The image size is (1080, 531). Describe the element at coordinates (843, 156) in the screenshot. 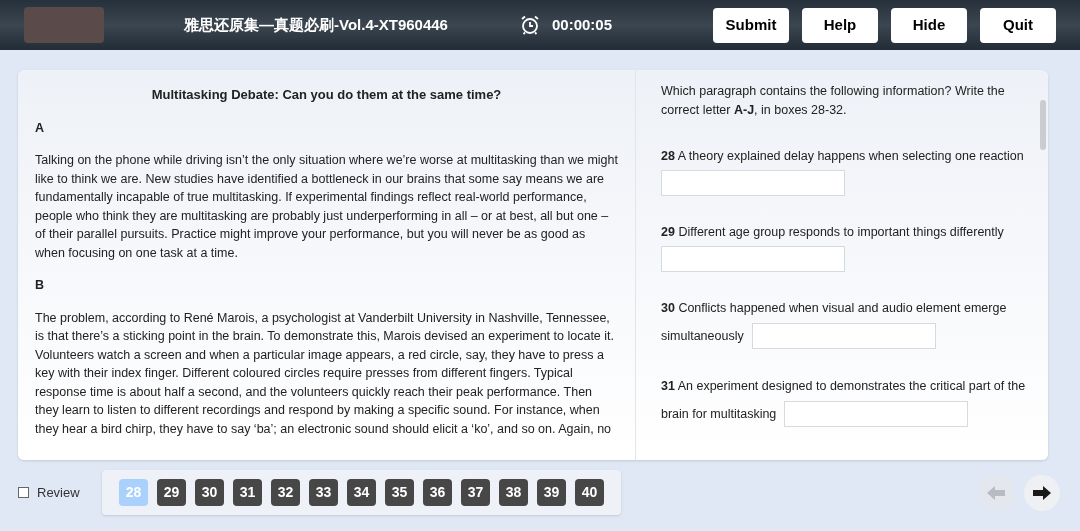

I see `question-text: 28 A theory explained delay happens when selecting one reaction` at that location.